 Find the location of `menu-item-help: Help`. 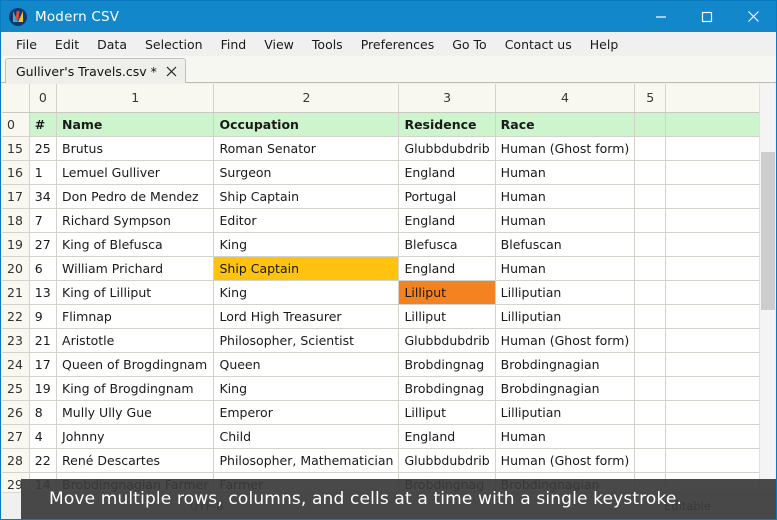

menu-item-help: Help is located at coordinates (604, 44).